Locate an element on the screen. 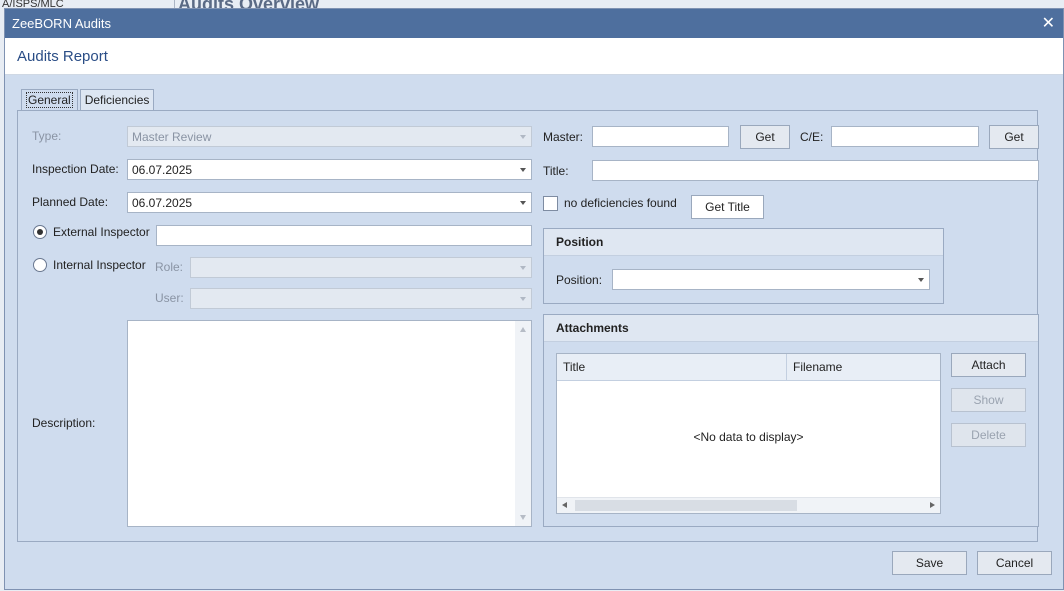 The height and width of the screenshot is (591, 1064). tab-strip: General Deficiencies is located at coordinates (88, 100).